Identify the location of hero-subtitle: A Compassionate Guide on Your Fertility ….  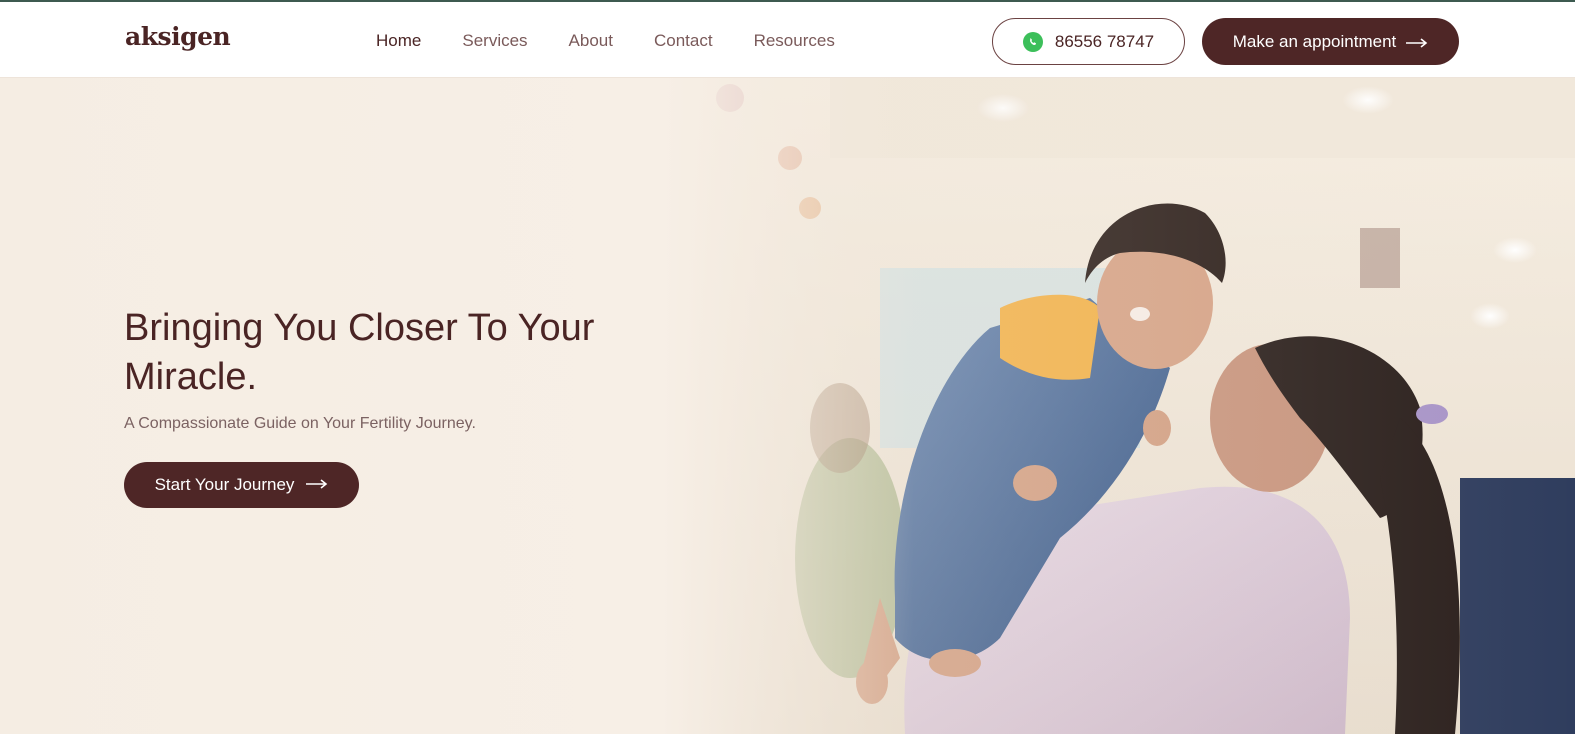
(300, 423).